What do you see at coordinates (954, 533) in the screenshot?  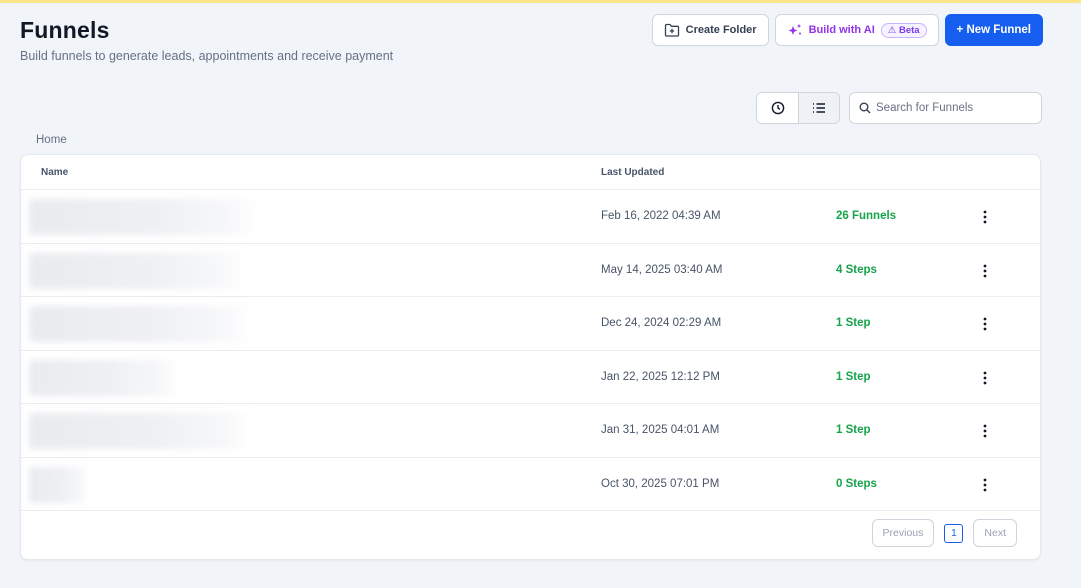 I see `page-number-current: 1` at bounding box center [954, 533].